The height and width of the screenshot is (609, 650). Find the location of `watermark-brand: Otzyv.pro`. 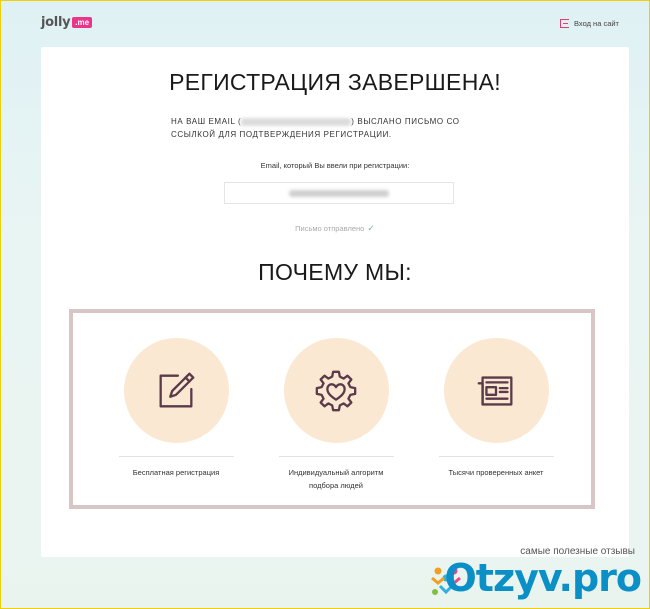

watermark-brand: Otzyv.pro is located at coordinates (543, 578).